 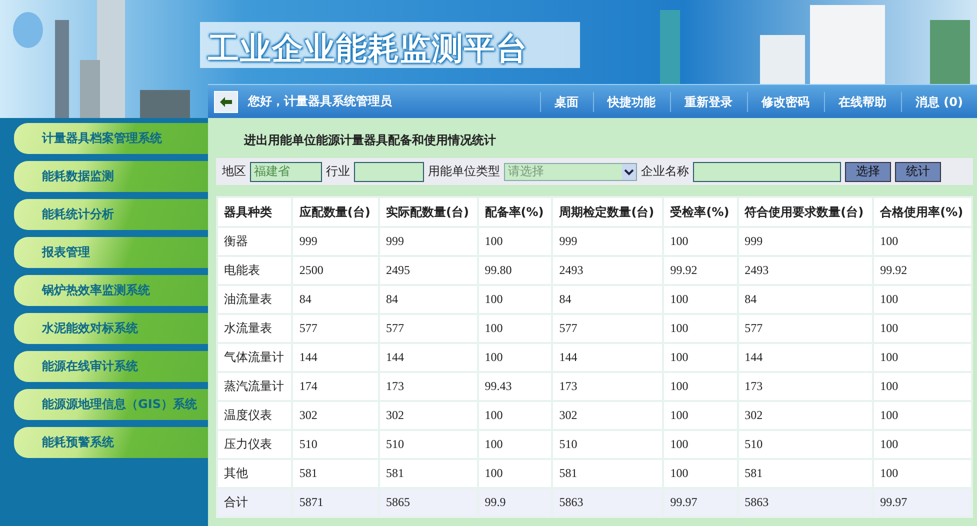 What do you see at coordinates (868, 172) in the screenshot?
I see `action-button: 选择` at bounding box center [868, 172].